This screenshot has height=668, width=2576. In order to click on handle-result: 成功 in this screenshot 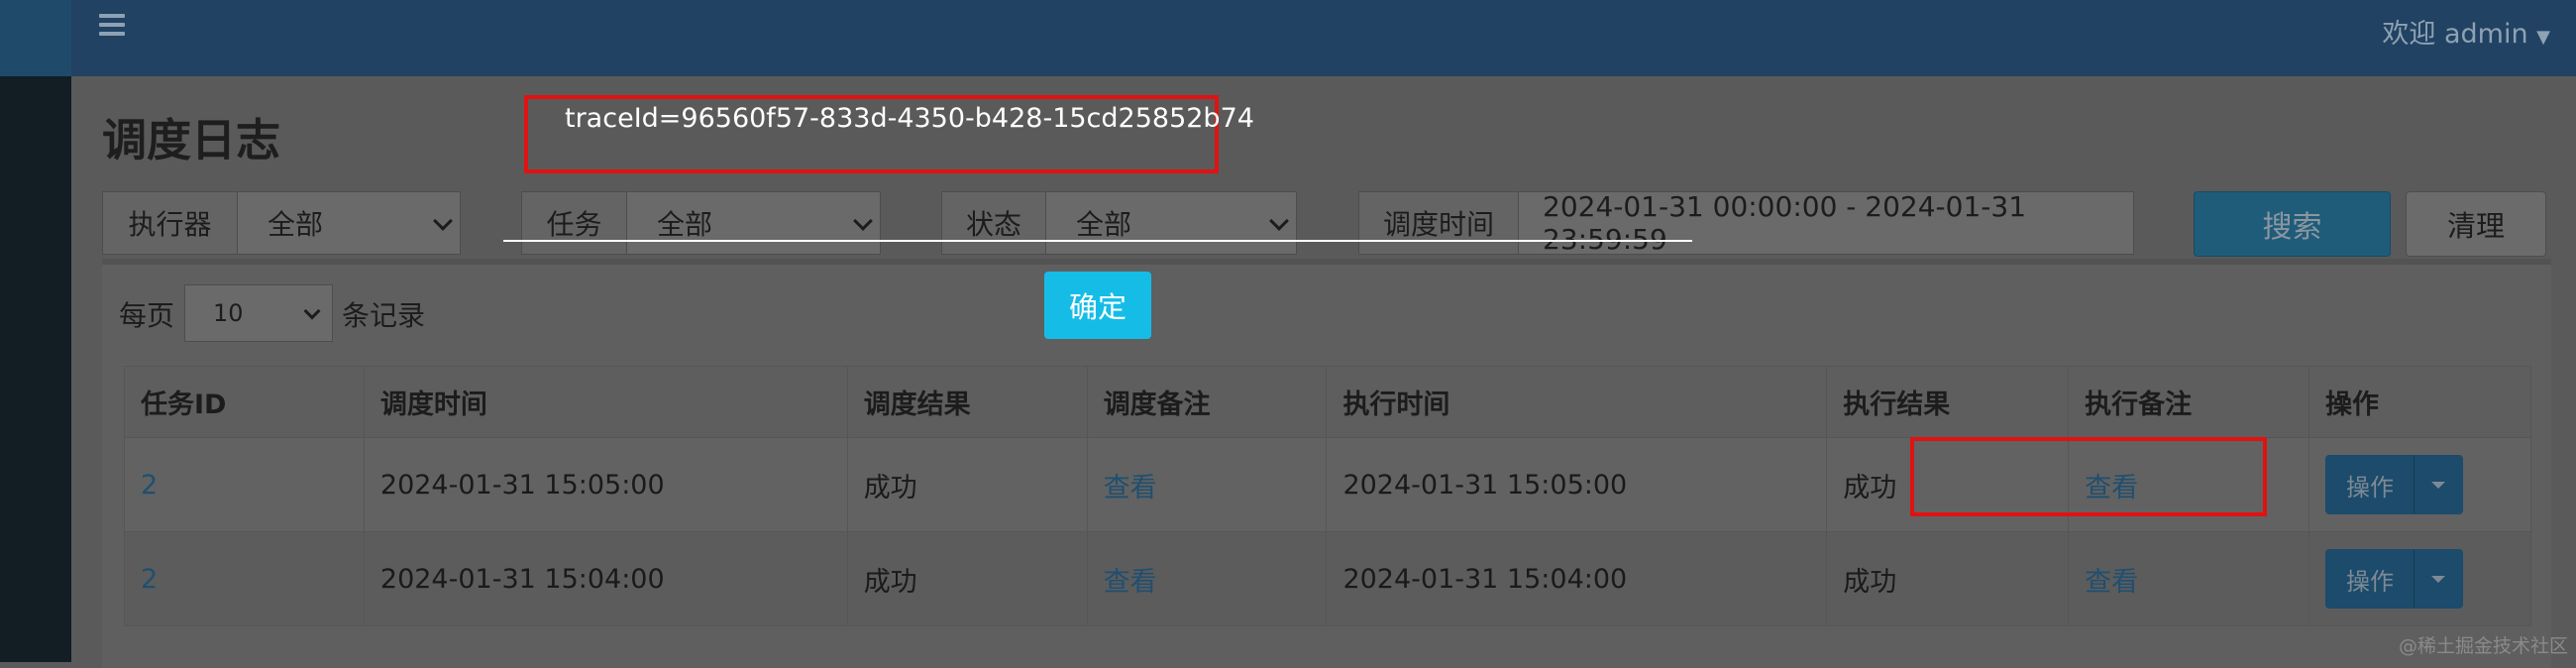, I will do `click(1948, 578)`.